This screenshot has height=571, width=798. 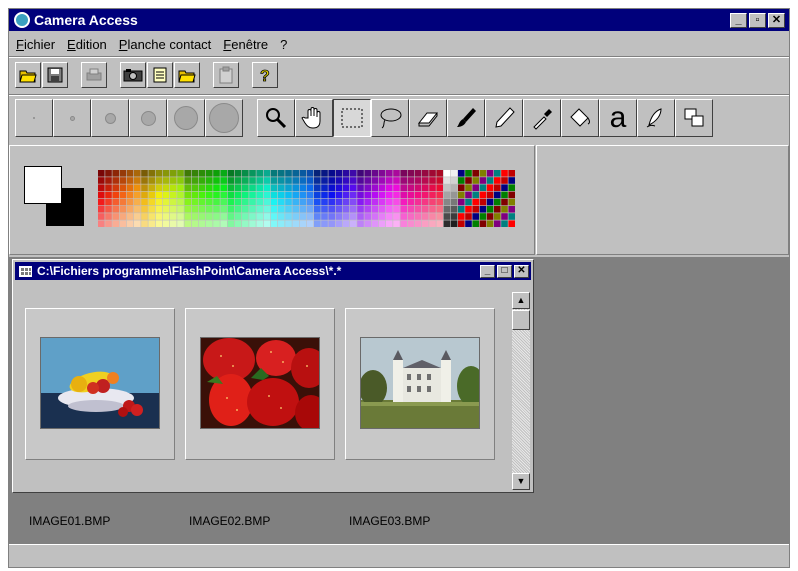 What do you see at coordinates (226, 75) in the screenshot?
I see `clipboard-button` at bounding box center [226, 75].